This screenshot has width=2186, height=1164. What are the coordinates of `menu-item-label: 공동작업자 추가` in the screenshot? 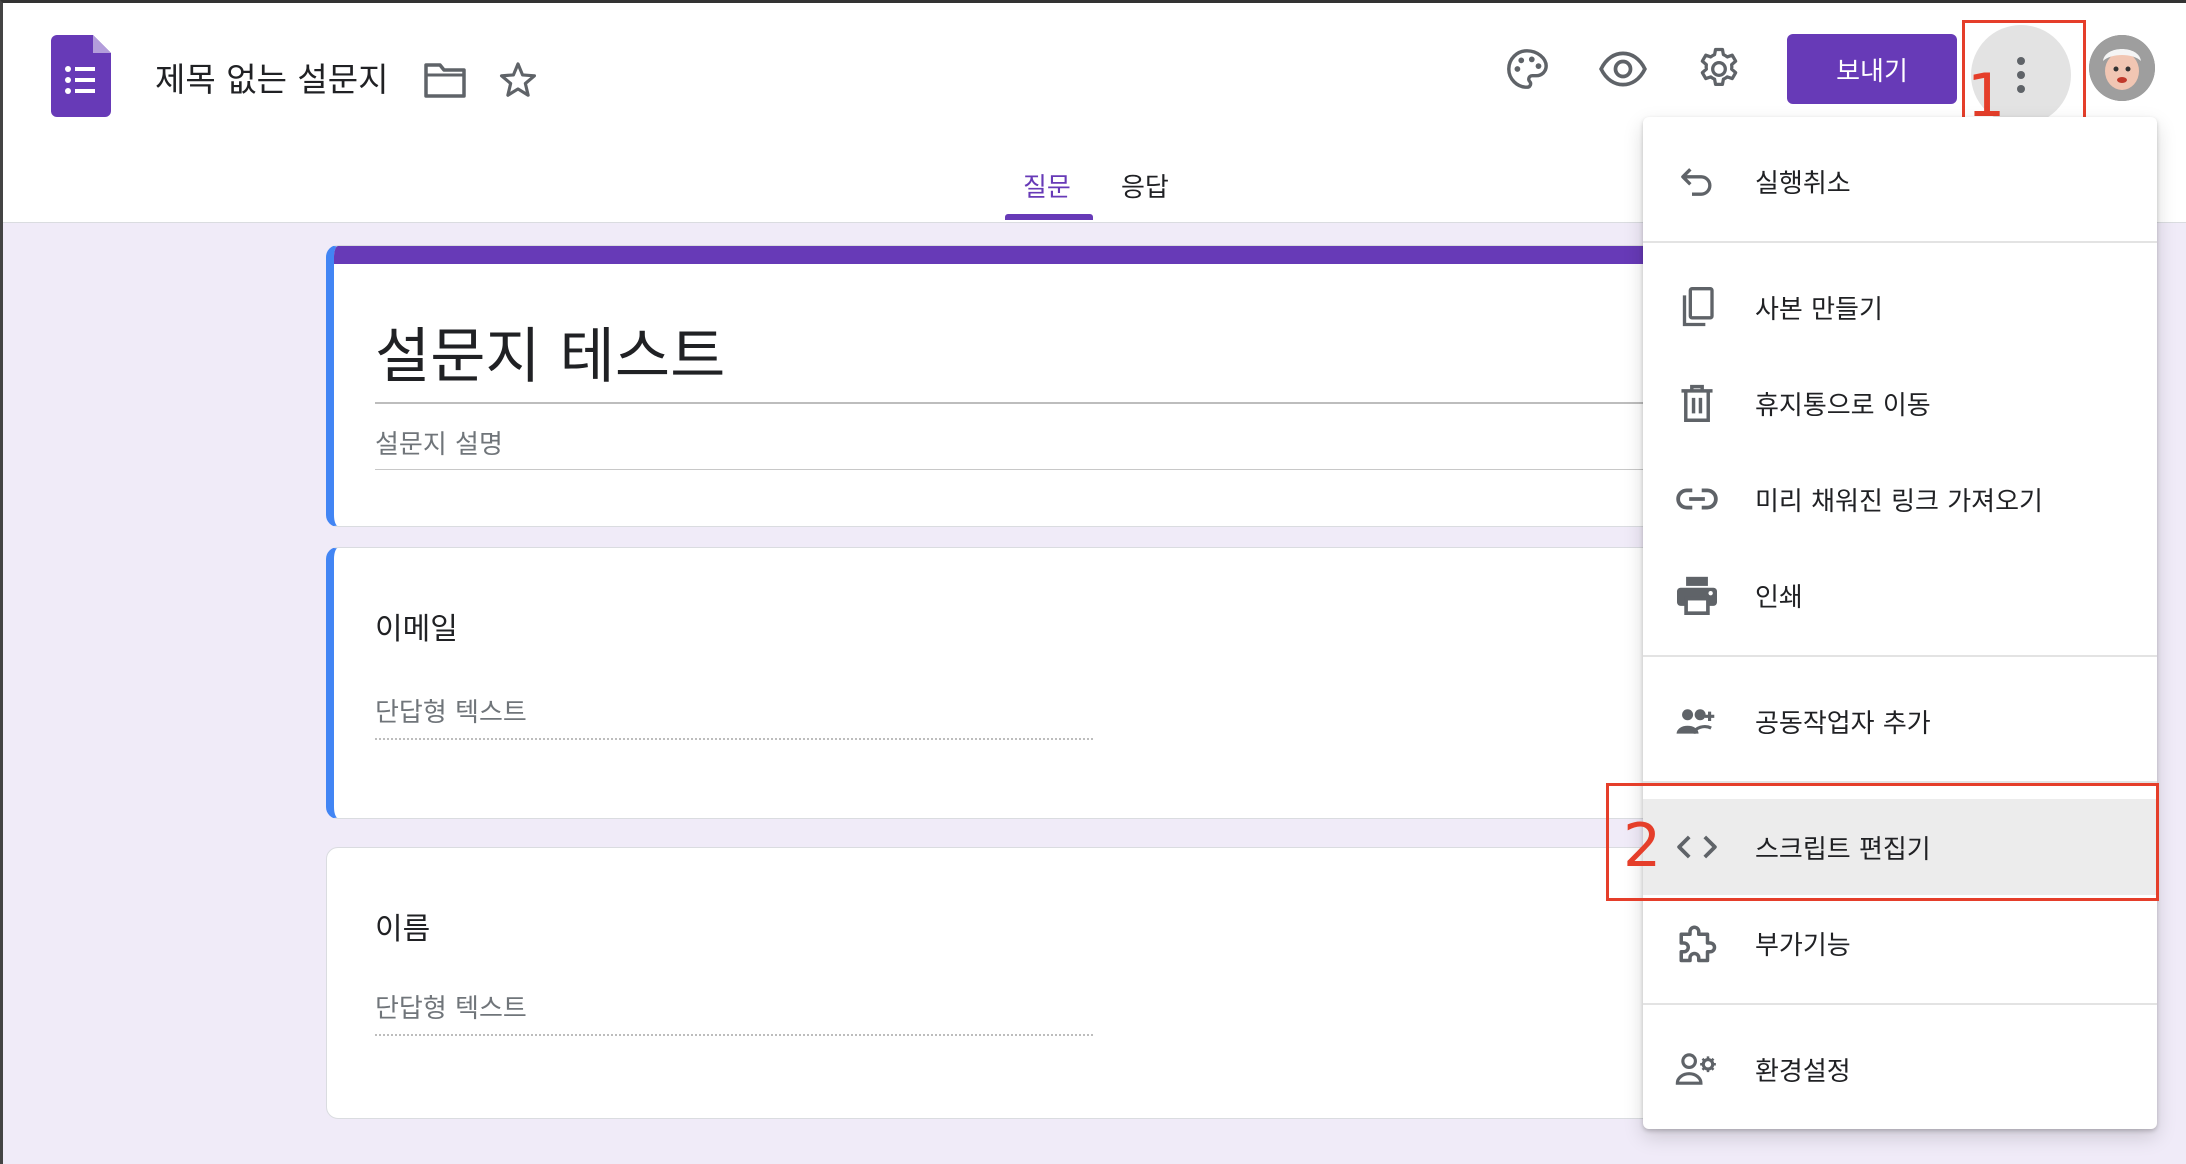 It's located at (1843, 723).